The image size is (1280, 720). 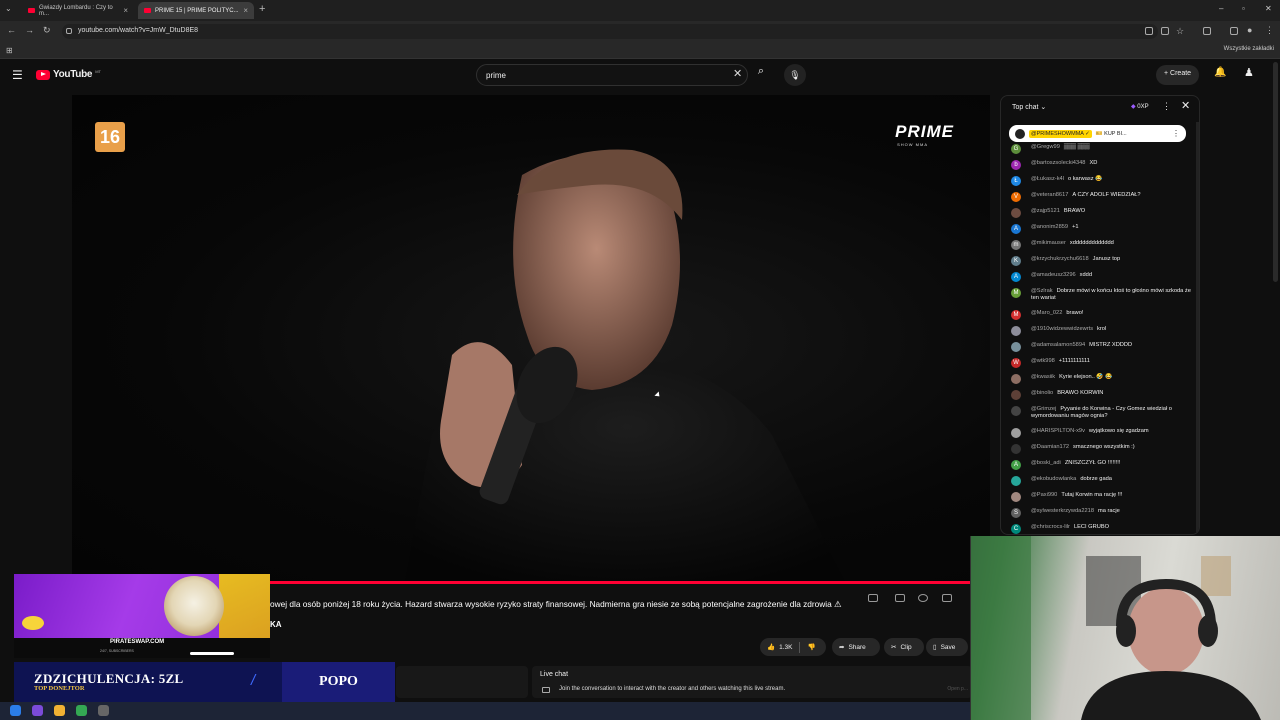 I want to click on chat-author: @Łukasz-k4l, so click(x=1047, y=179).